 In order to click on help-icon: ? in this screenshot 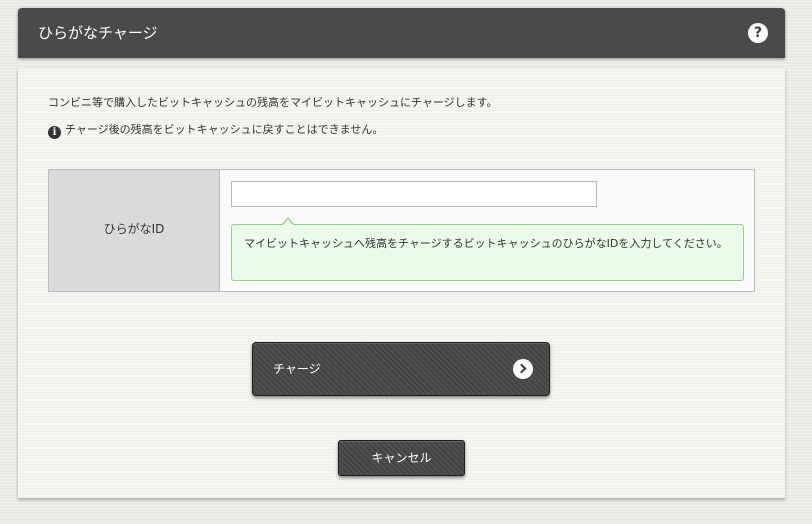, I will do `click(758, 33)`.